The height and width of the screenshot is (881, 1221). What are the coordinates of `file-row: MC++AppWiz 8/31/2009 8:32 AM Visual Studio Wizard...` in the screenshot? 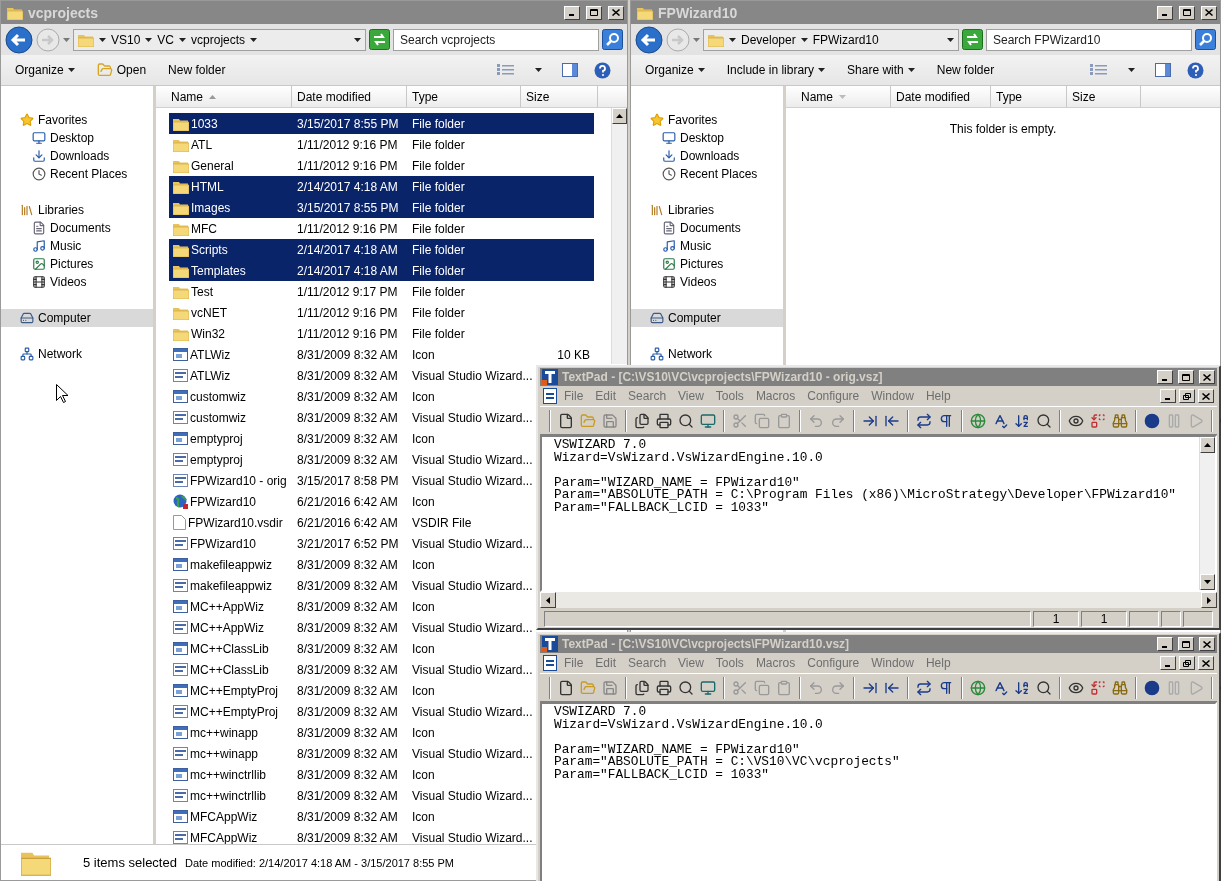 It's located at (351, 627).